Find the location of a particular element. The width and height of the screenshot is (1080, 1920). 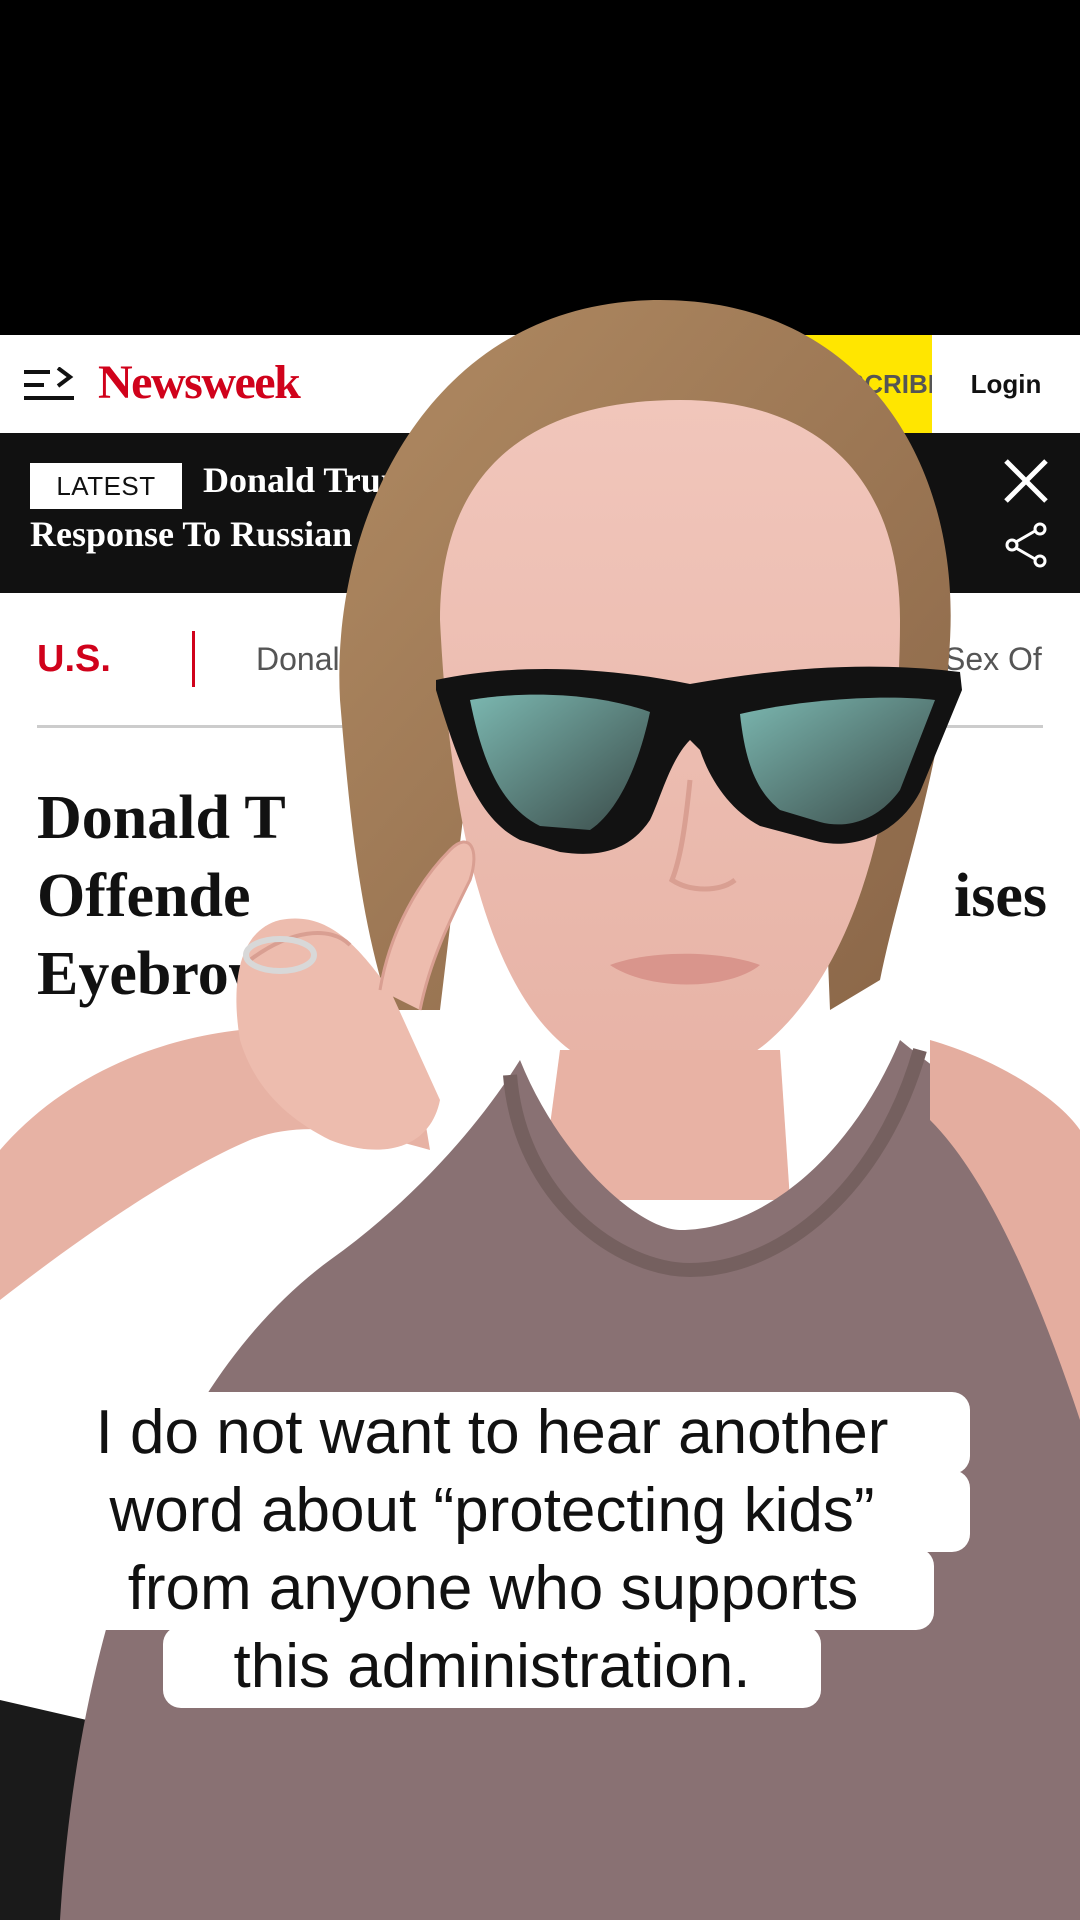

caption-line1: I do not want to hear another is located at coordinates (492, 1433).